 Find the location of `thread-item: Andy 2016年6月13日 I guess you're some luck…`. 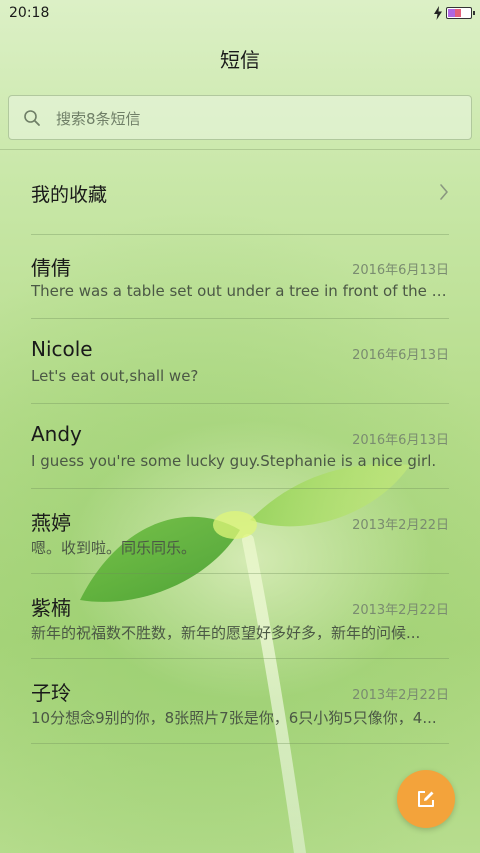

thread-item: Andy 2016年6月13日 I guess you're some luck… is located at coordinates (240, 446).